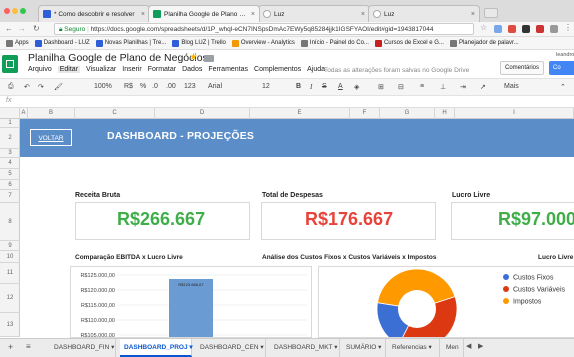 This screenshot has width=574, height=357. Describe the element at coordinates (10, 273) in the screenshot. I see `row-header: 11` at that location.